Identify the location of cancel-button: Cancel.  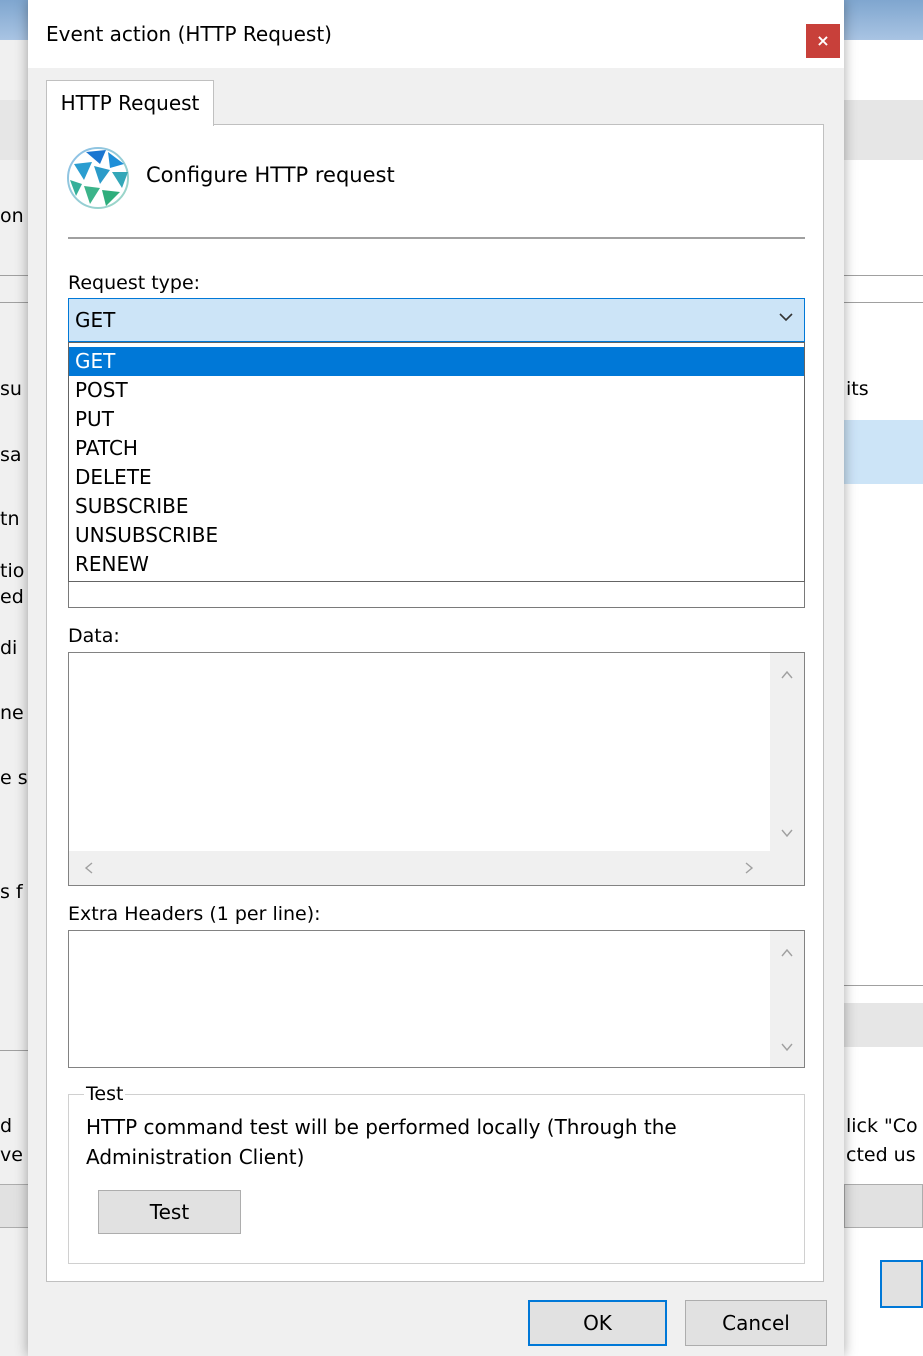
(756, 1323).